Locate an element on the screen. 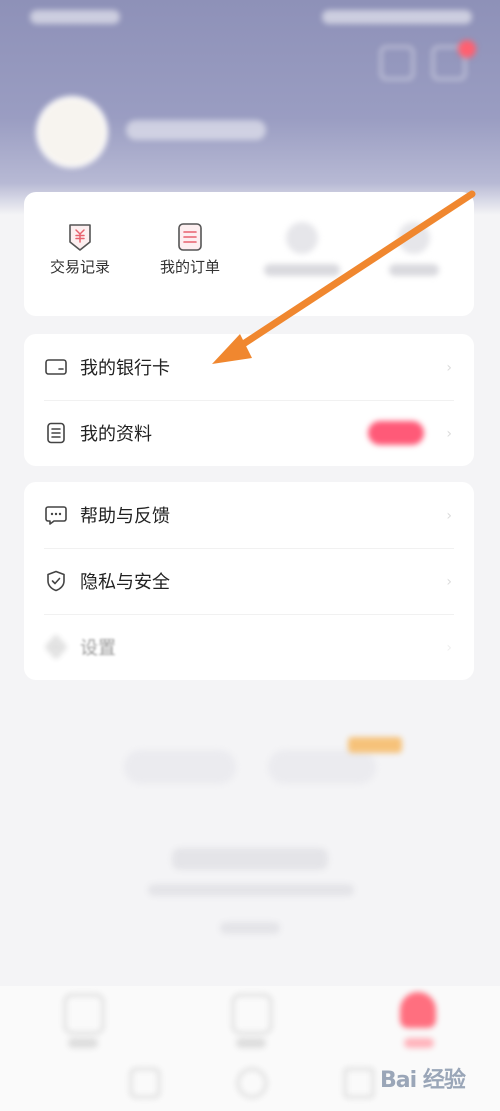 The image size is (500, 1111). menu-item-label: 帮助与反馈 is located at coordinates (125, 516).